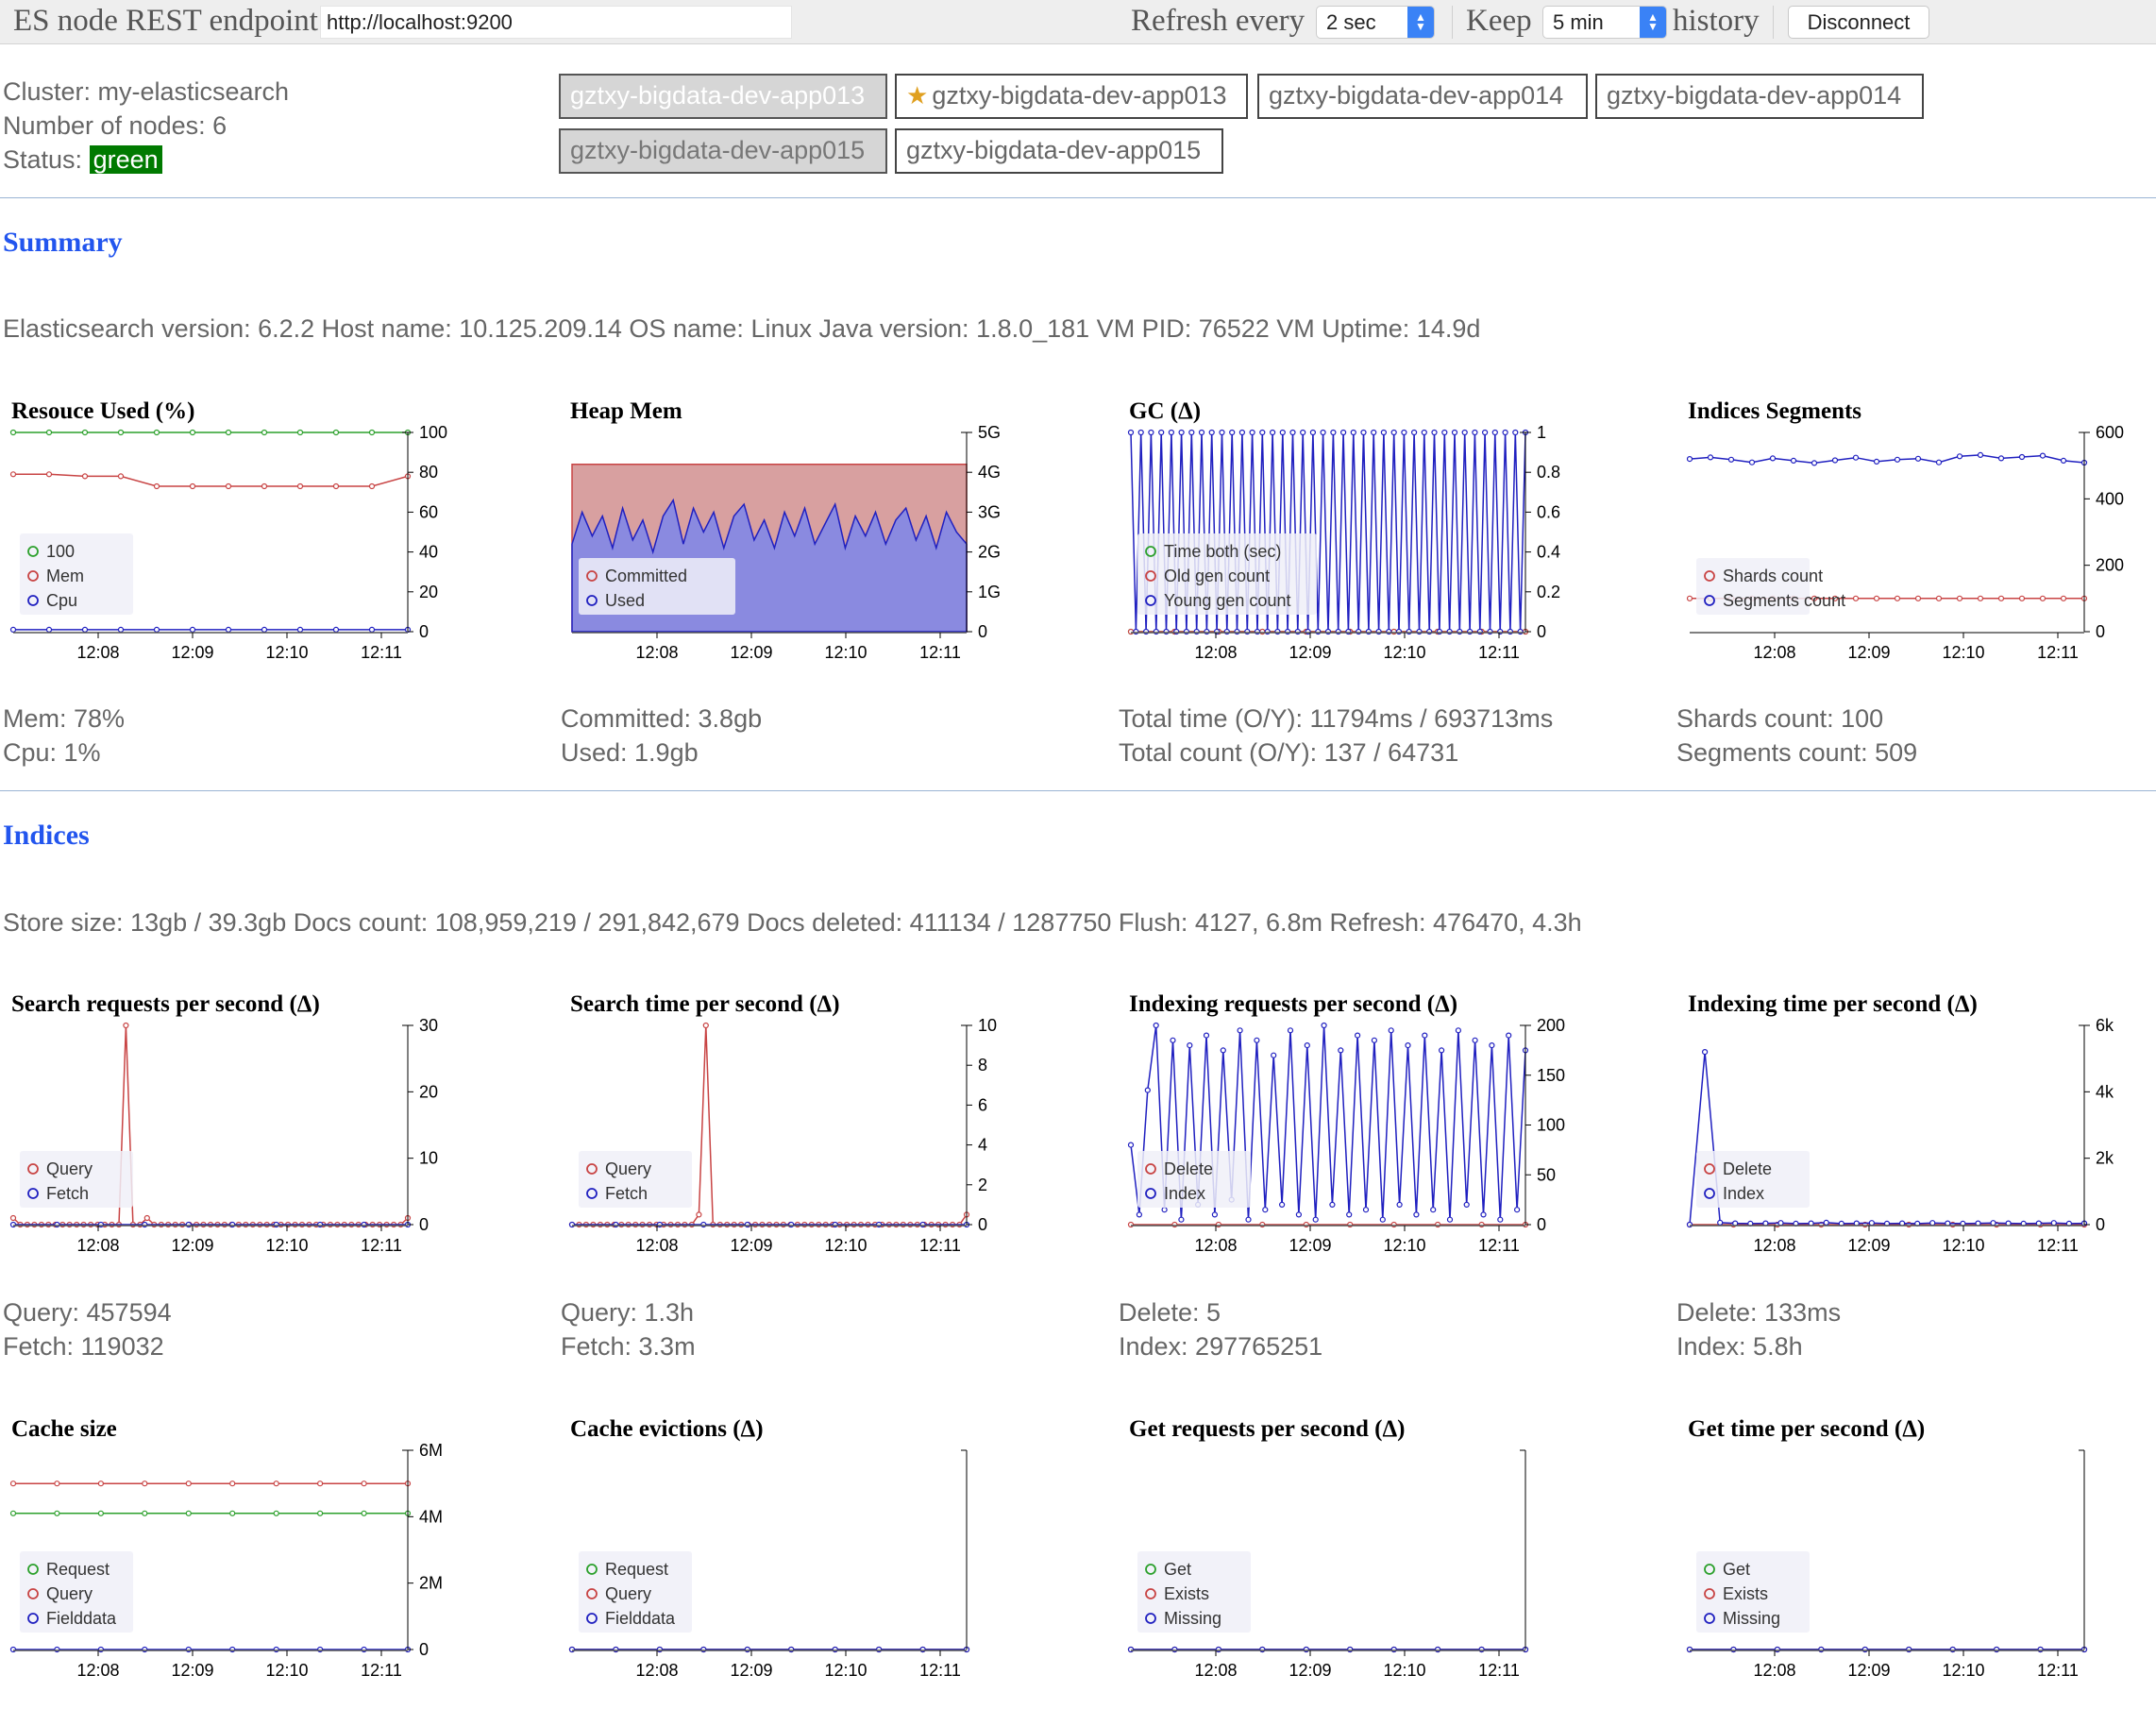 The height and width of the screenshot is (1709, 2156). I want to click on y-tick-label: 6, so click(982, 1104).